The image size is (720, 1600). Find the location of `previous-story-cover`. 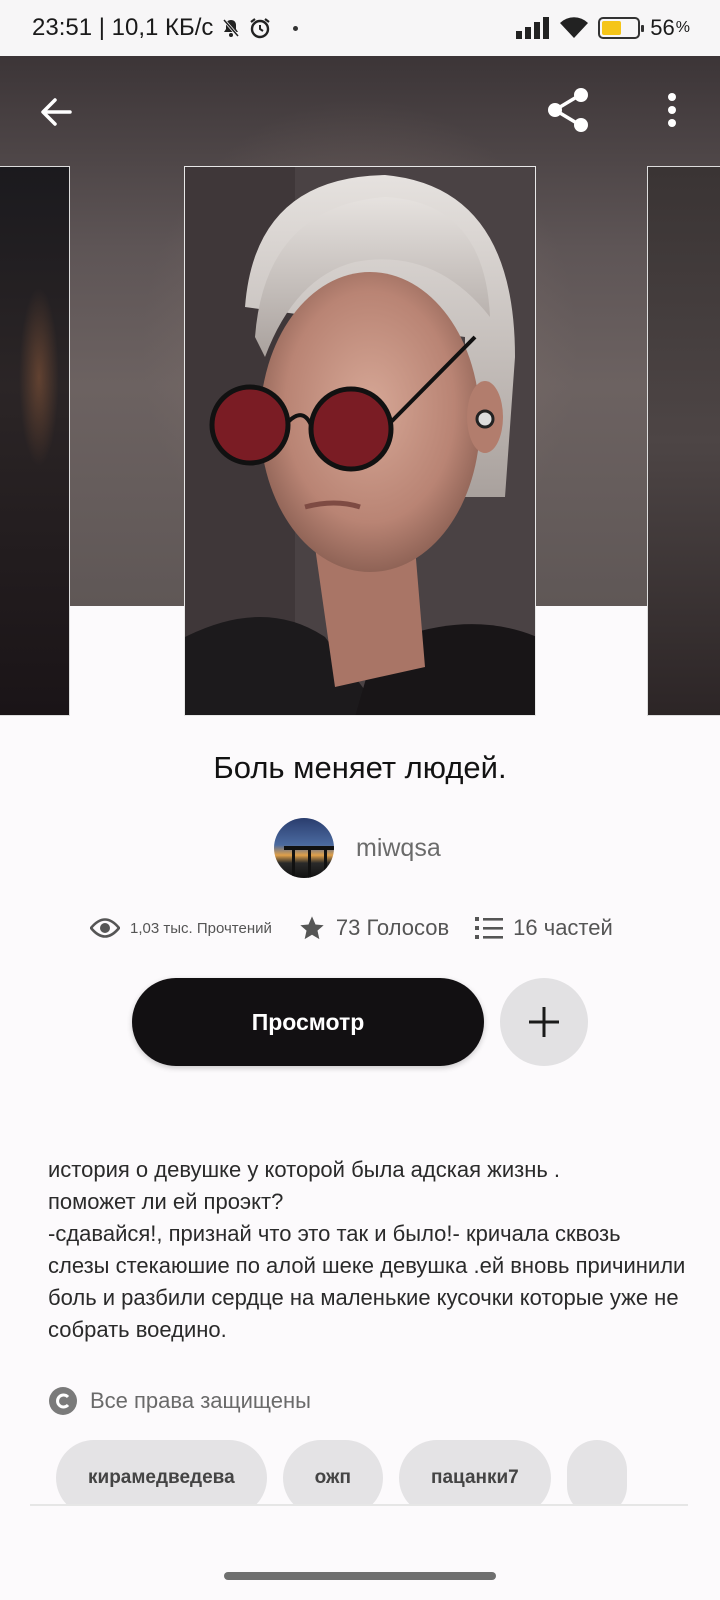

previous-story-cover is located at coordinates (35, 441).